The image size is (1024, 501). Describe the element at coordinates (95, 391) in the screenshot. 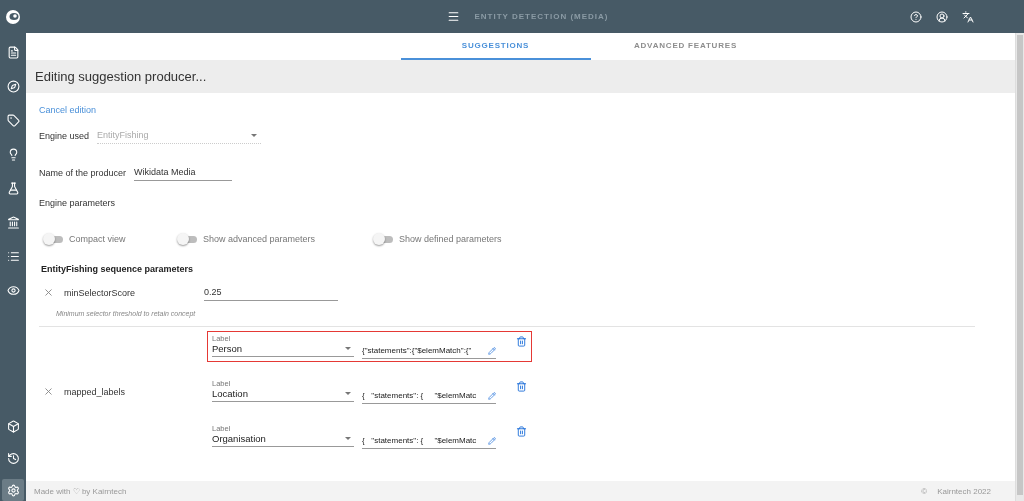

I see `parameter-name: mapped_labels` at that location.